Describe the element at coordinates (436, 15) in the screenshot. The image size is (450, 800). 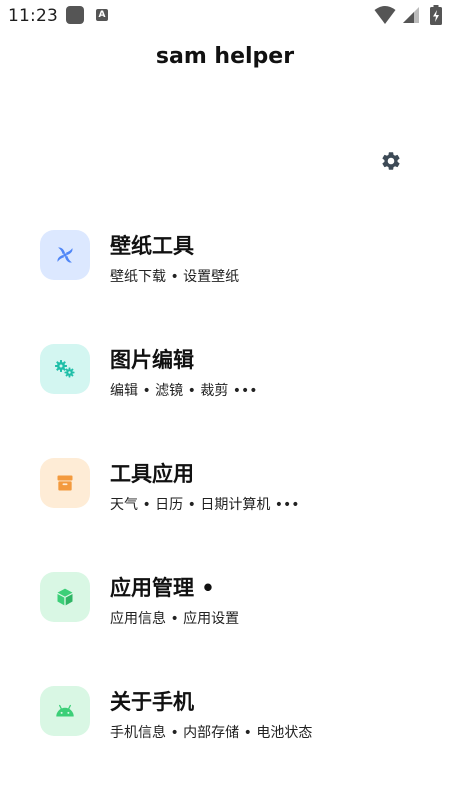
I see `battery-charging-icon` at that location.